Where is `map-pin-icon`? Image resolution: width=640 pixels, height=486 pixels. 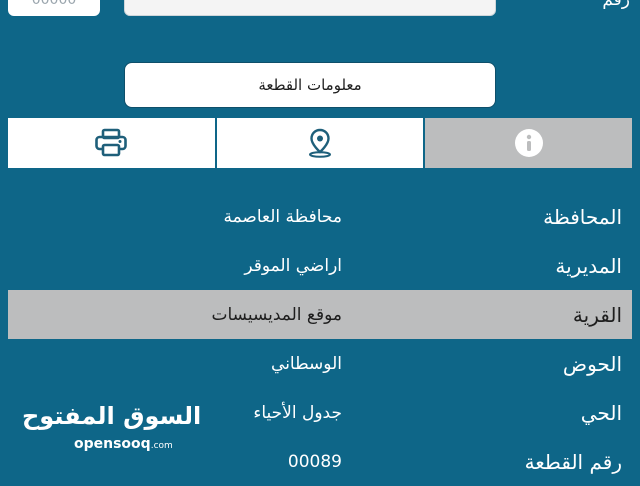 map-pin-icon is located at coordinates (320, 143).